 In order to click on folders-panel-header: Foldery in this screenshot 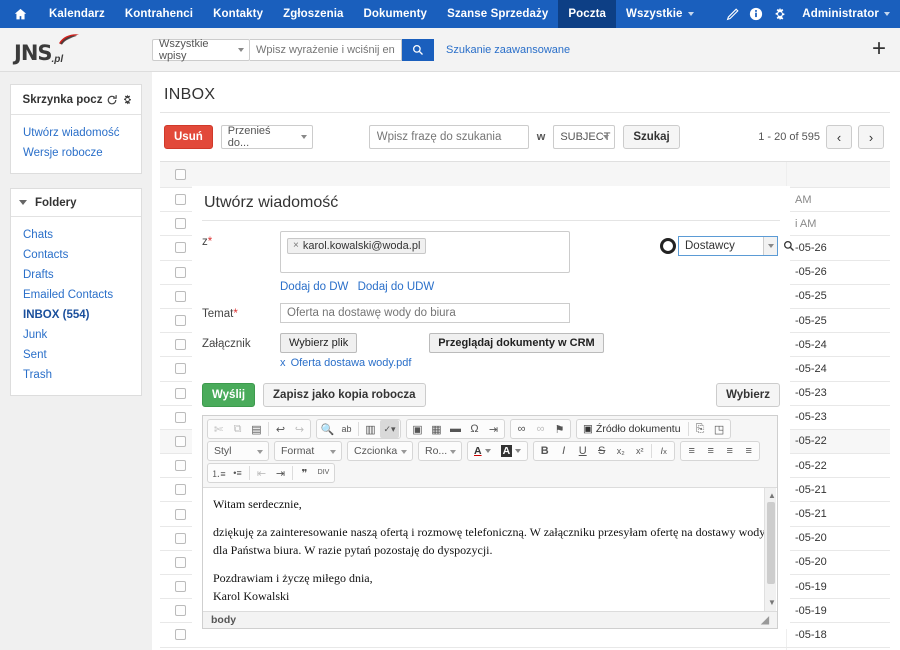, I will do `click(76, 203)`.